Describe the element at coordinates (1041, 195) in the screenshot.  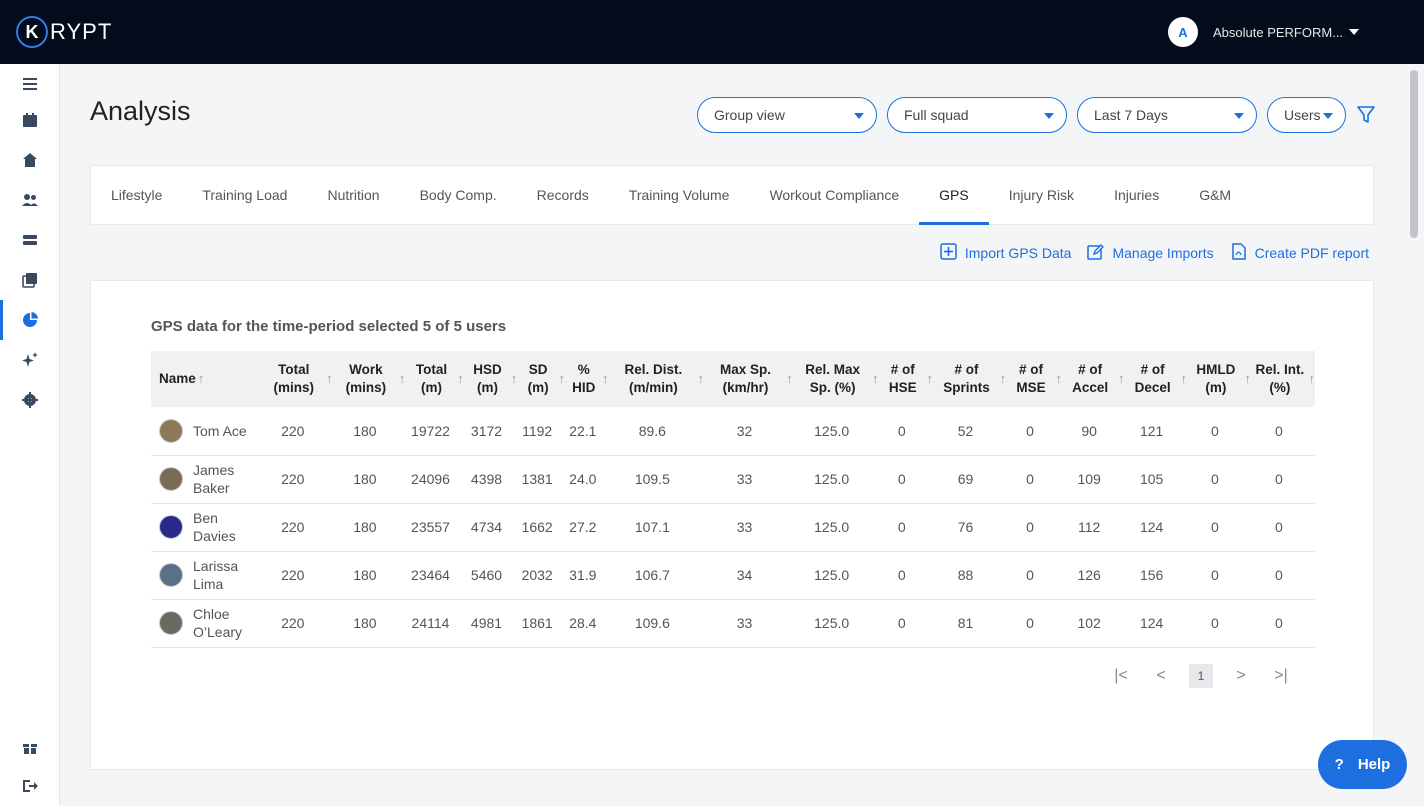
I see `tab-injury-risk: Injury Risk` at that location.